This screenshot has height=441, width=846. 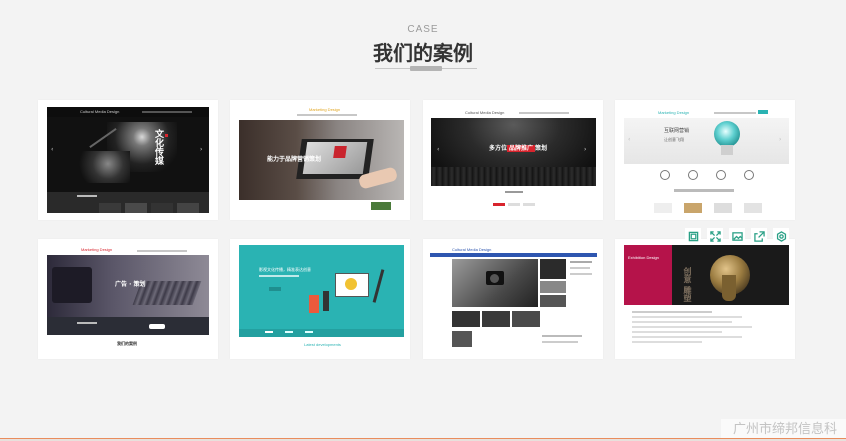 I want to click on card-toolbar, so click(x=737, y=237).